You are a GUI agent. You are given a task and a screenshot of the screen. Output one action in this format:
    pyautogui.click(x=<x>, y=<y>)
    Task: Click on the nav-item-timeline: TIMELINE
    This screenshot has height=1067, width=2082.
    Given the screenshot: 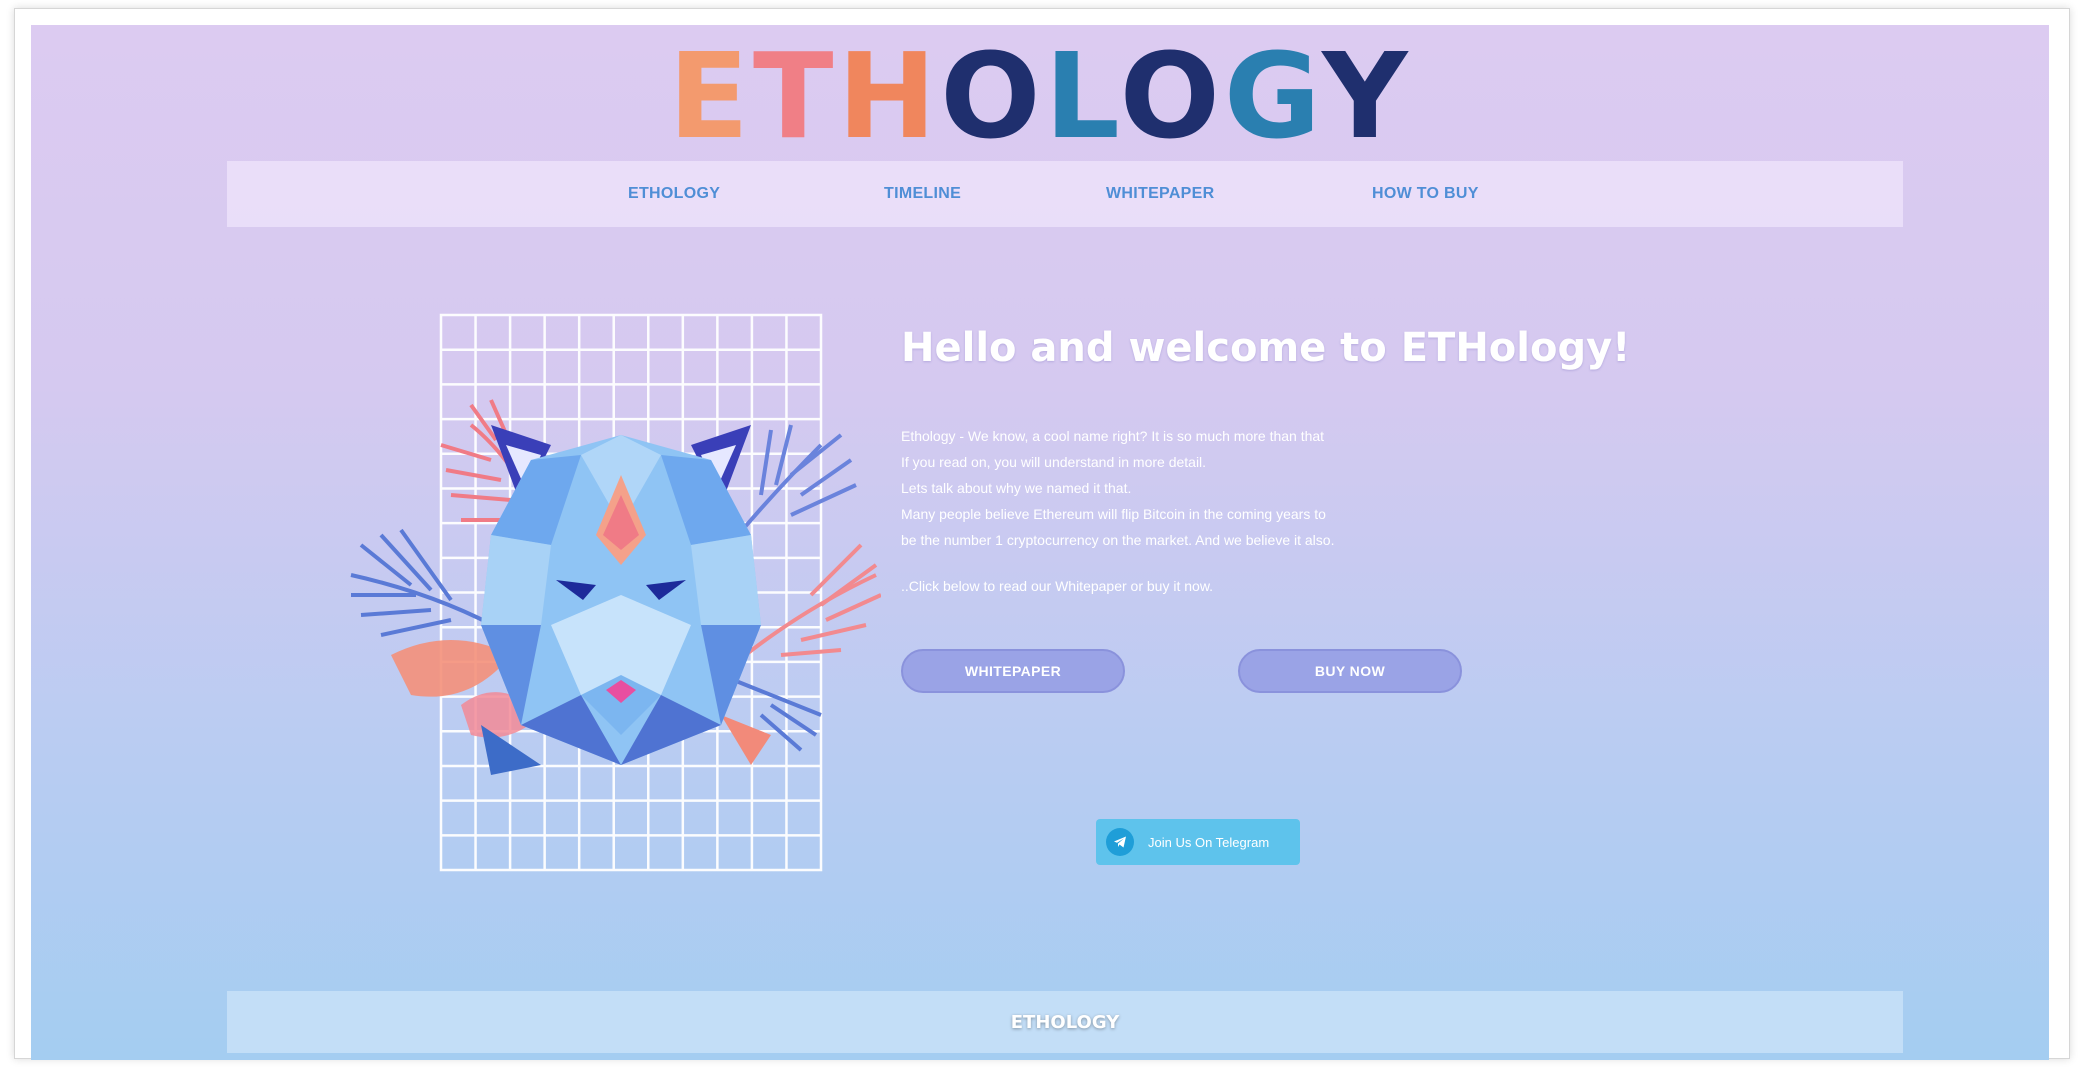 What is the action you would take?
    pyautogui.click(x=922, y=194)
    